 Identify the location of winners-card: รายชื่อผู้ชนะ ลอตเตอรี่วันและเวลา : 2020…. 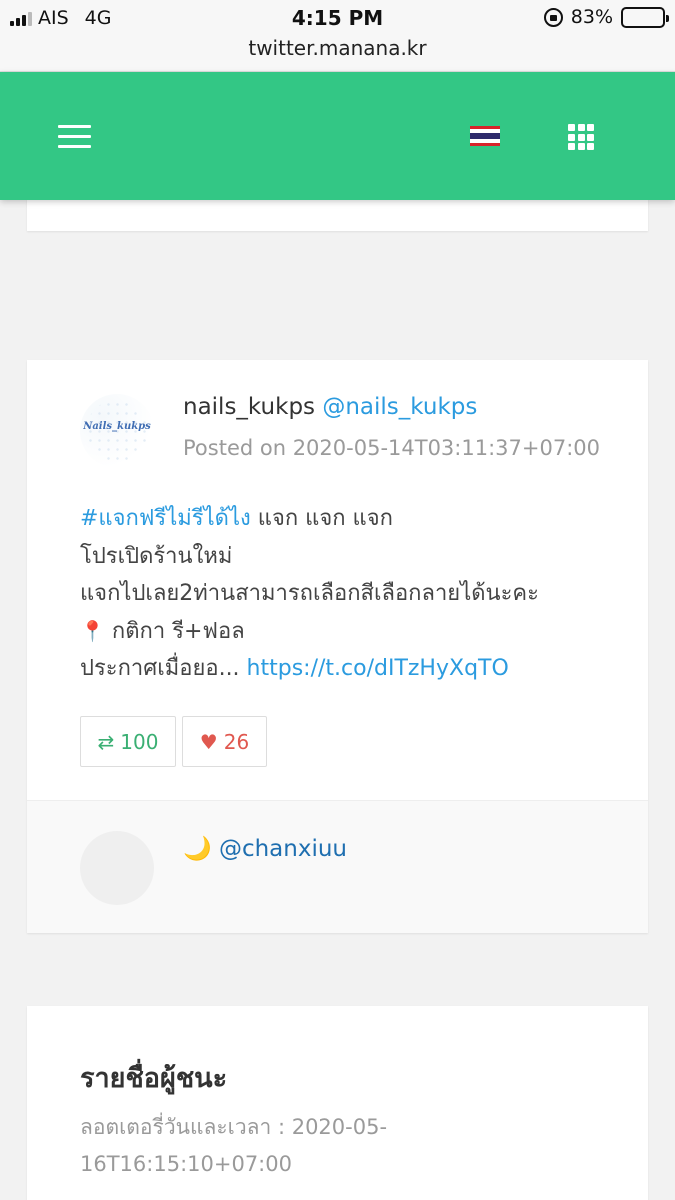
(337, 1103).